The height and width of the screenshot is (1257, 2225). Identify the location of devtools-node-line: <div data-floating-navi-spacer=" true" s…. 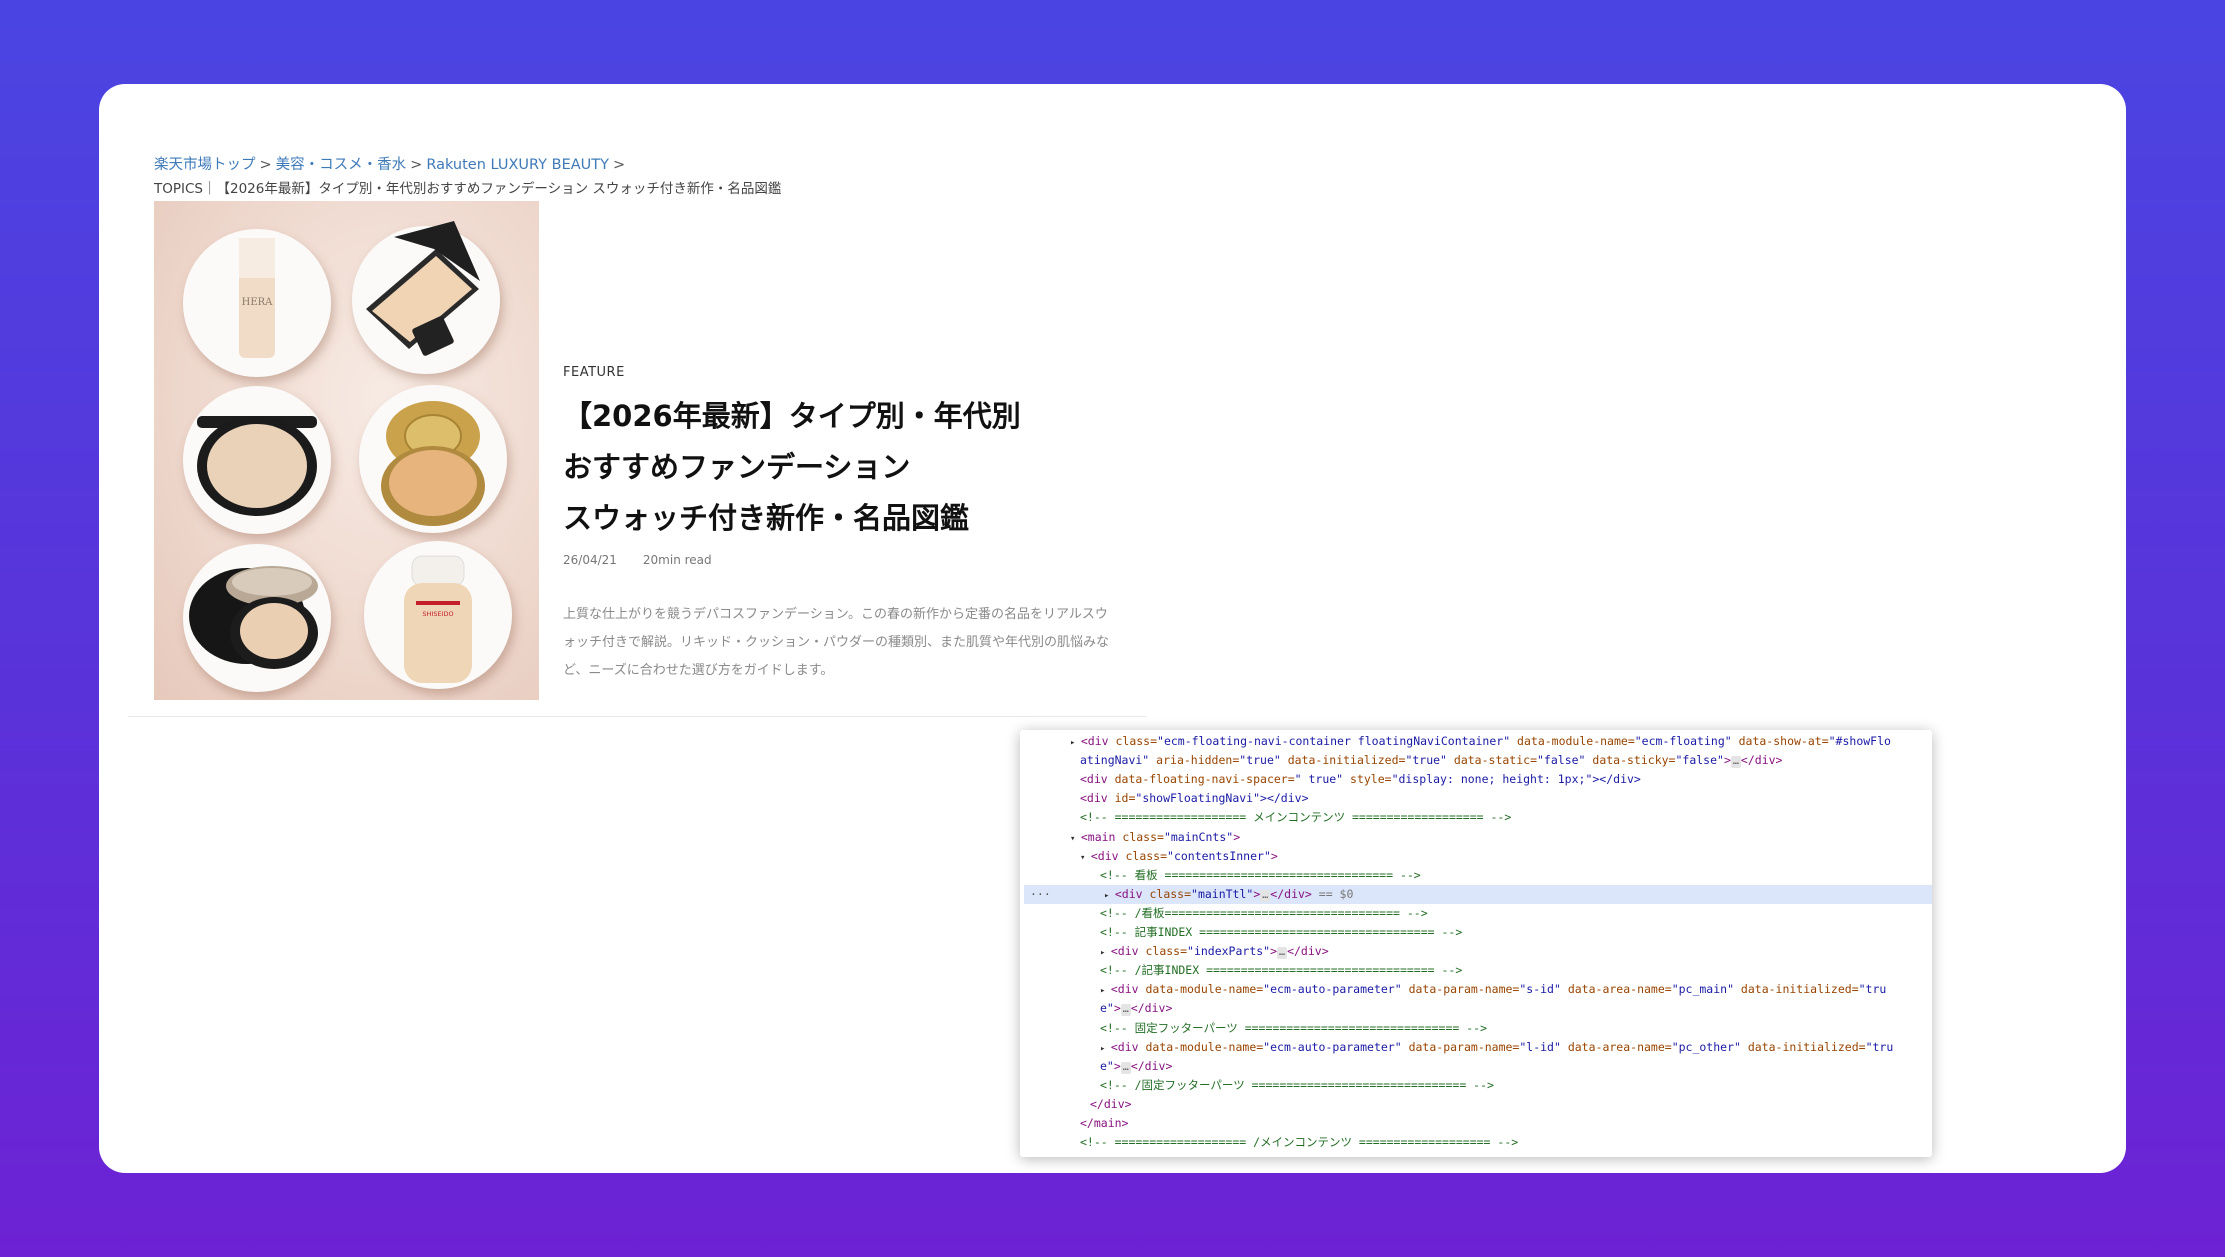
(1476, 779).